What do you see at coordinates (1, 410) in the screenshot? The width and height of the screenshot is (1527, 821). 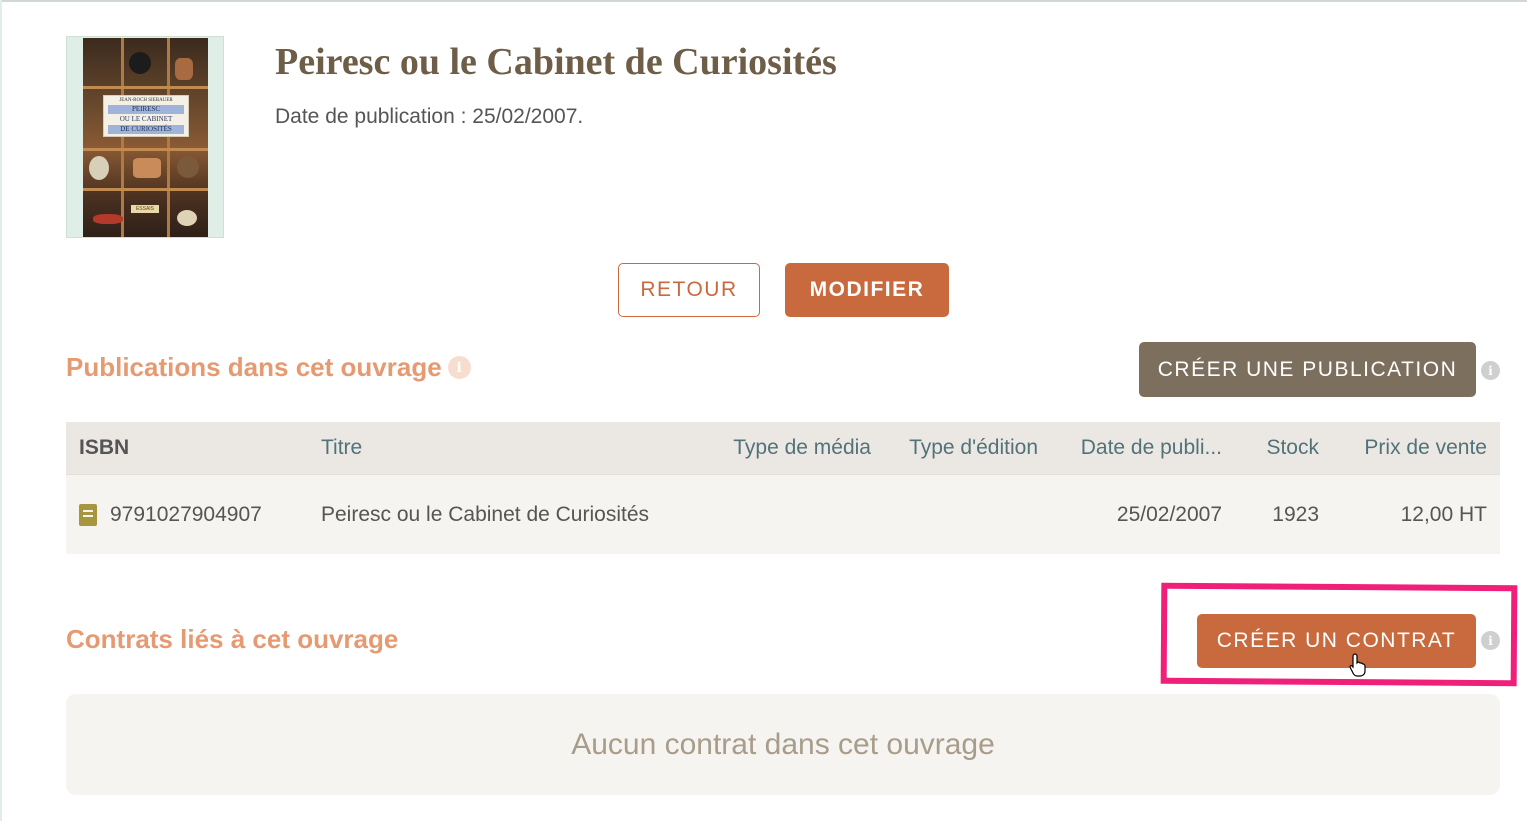 I see `left-rule` at bounding box center [1, 410].